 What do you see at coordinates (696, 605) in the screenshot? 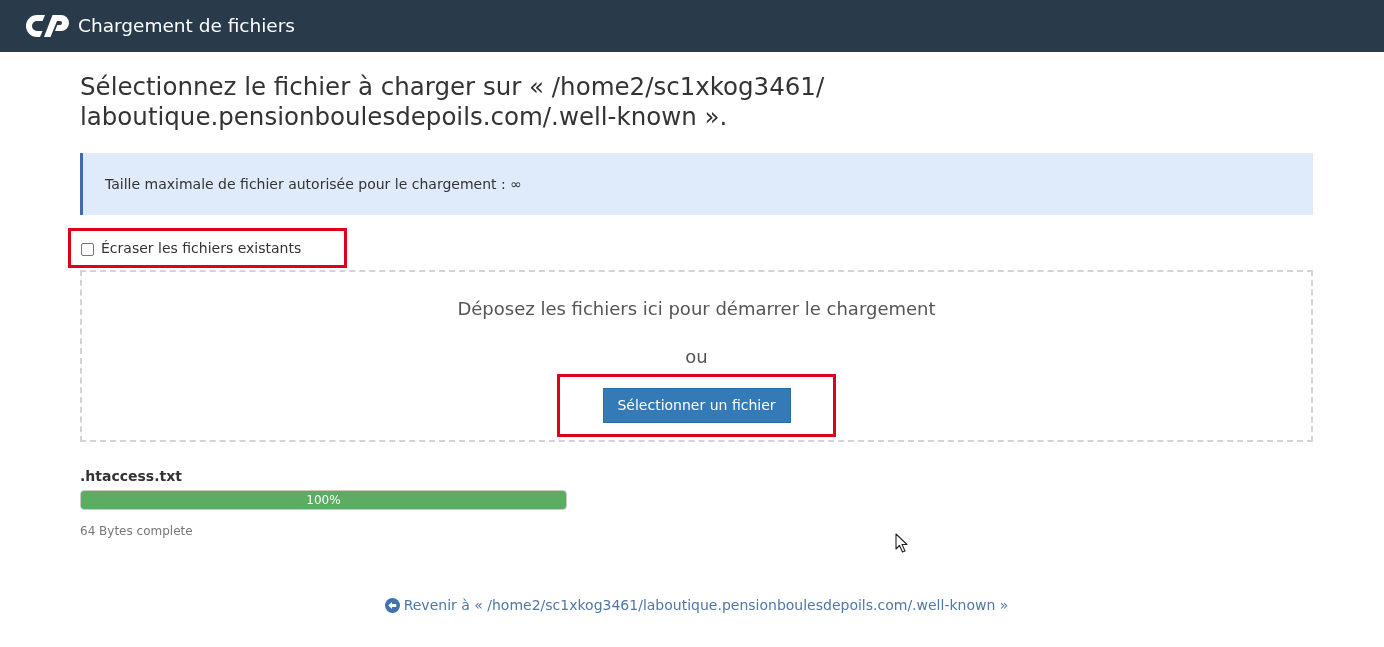
I see `back-link: Revenir à « /home2/sc1xkog3461/laboutique.pensionboulesdepoils.com/.well-known »` at bounding box center [696, 605].